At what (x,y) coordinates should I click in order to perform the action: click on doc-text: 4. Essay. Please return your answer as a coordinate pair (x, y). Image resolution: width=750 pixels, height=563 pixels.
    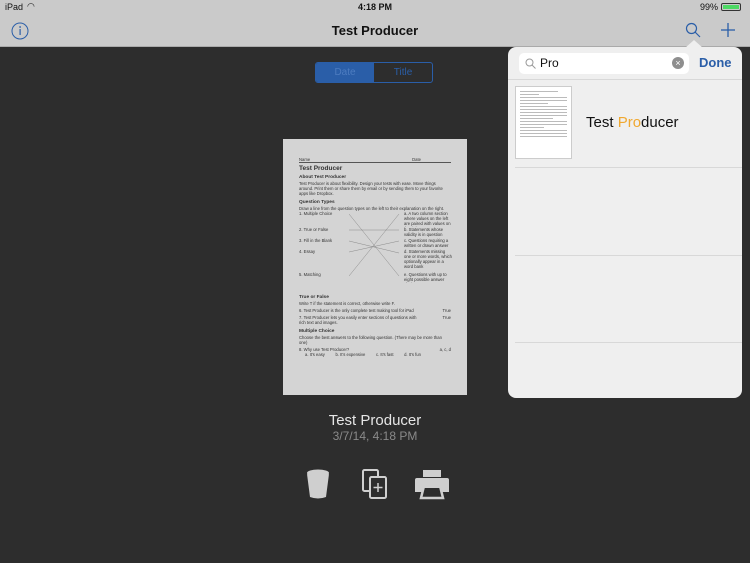
    Looking at the image, I should click on (307, 251).